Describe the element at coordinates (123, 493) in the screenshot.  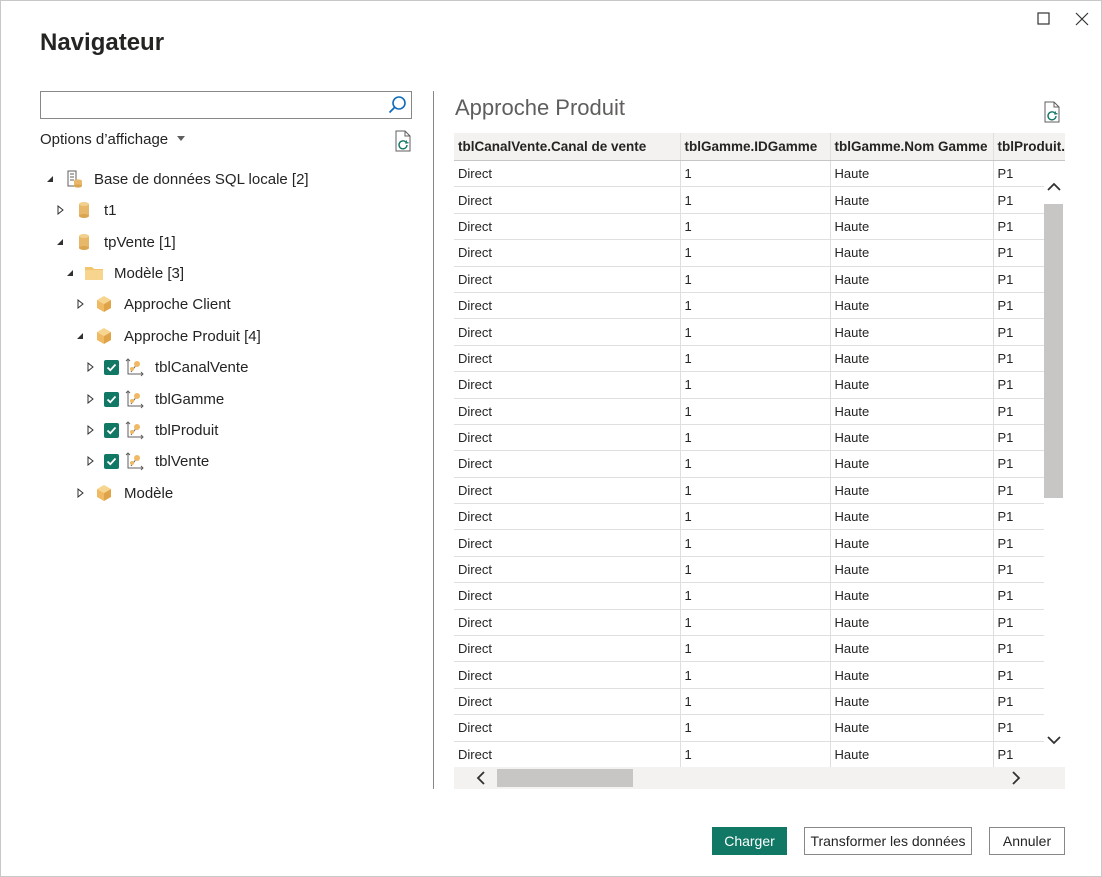
I see `tree-item-modele: Modèle` at that location.